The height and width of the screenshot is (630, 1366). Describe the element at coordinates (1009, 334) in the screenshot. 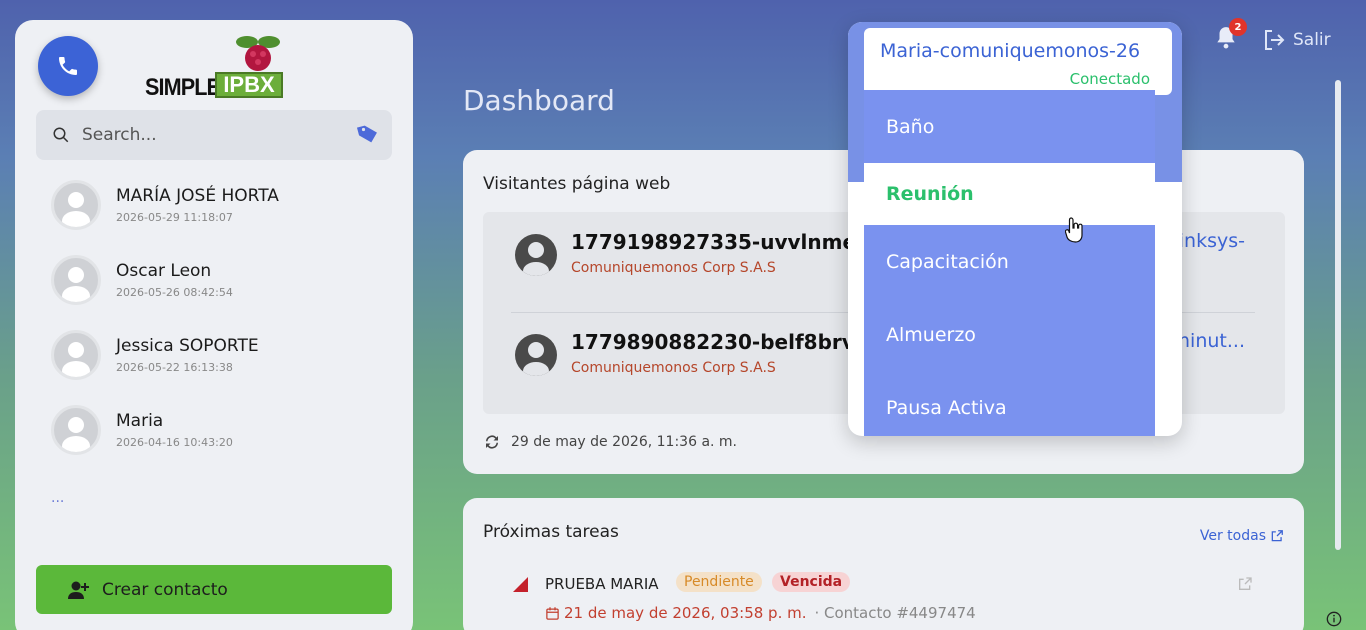

I see `status-option-almuerzo: Almuerzo` at that location.